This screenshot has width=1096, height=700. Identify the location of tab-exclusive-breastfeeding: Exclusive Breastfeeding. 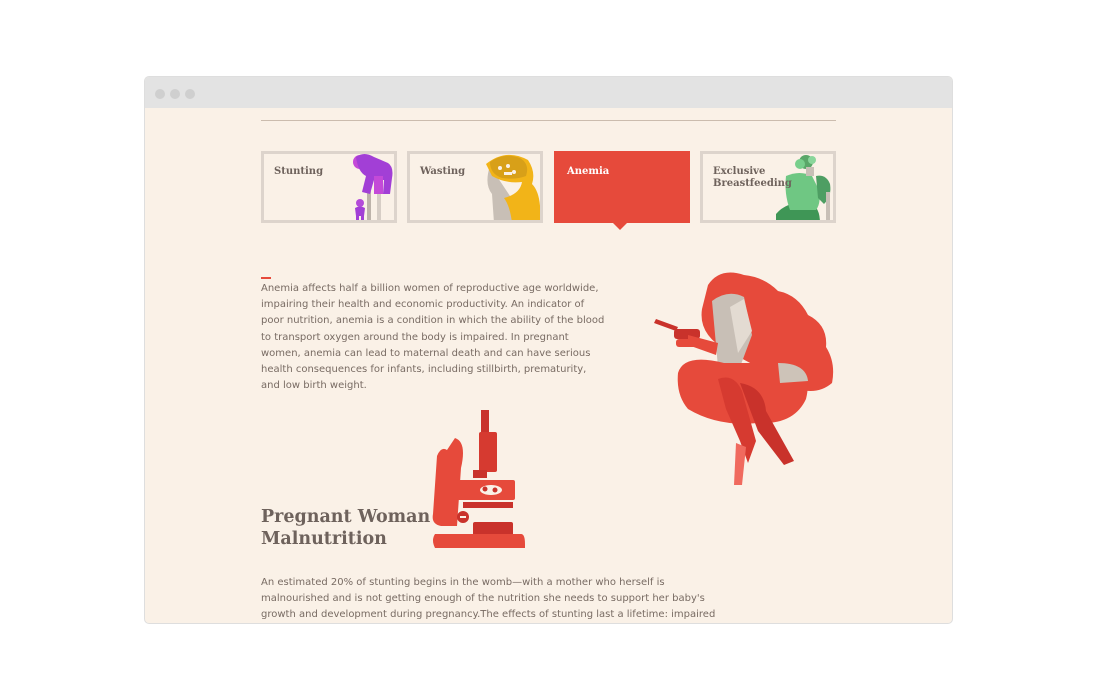
(768, 187).